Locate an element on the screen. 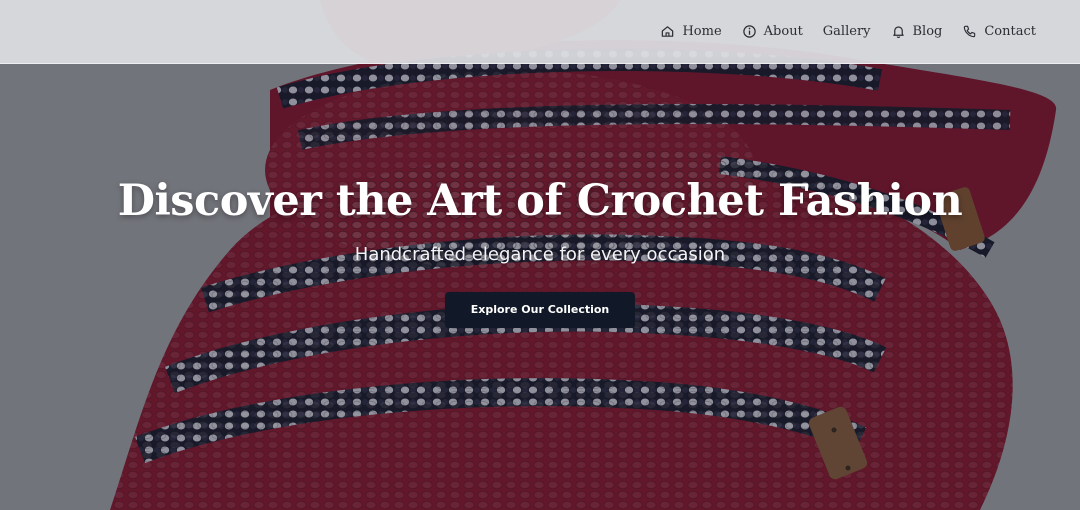 The height and width of the screenshot is (510, 1080). home-icon is located at coordinates (667, 31).